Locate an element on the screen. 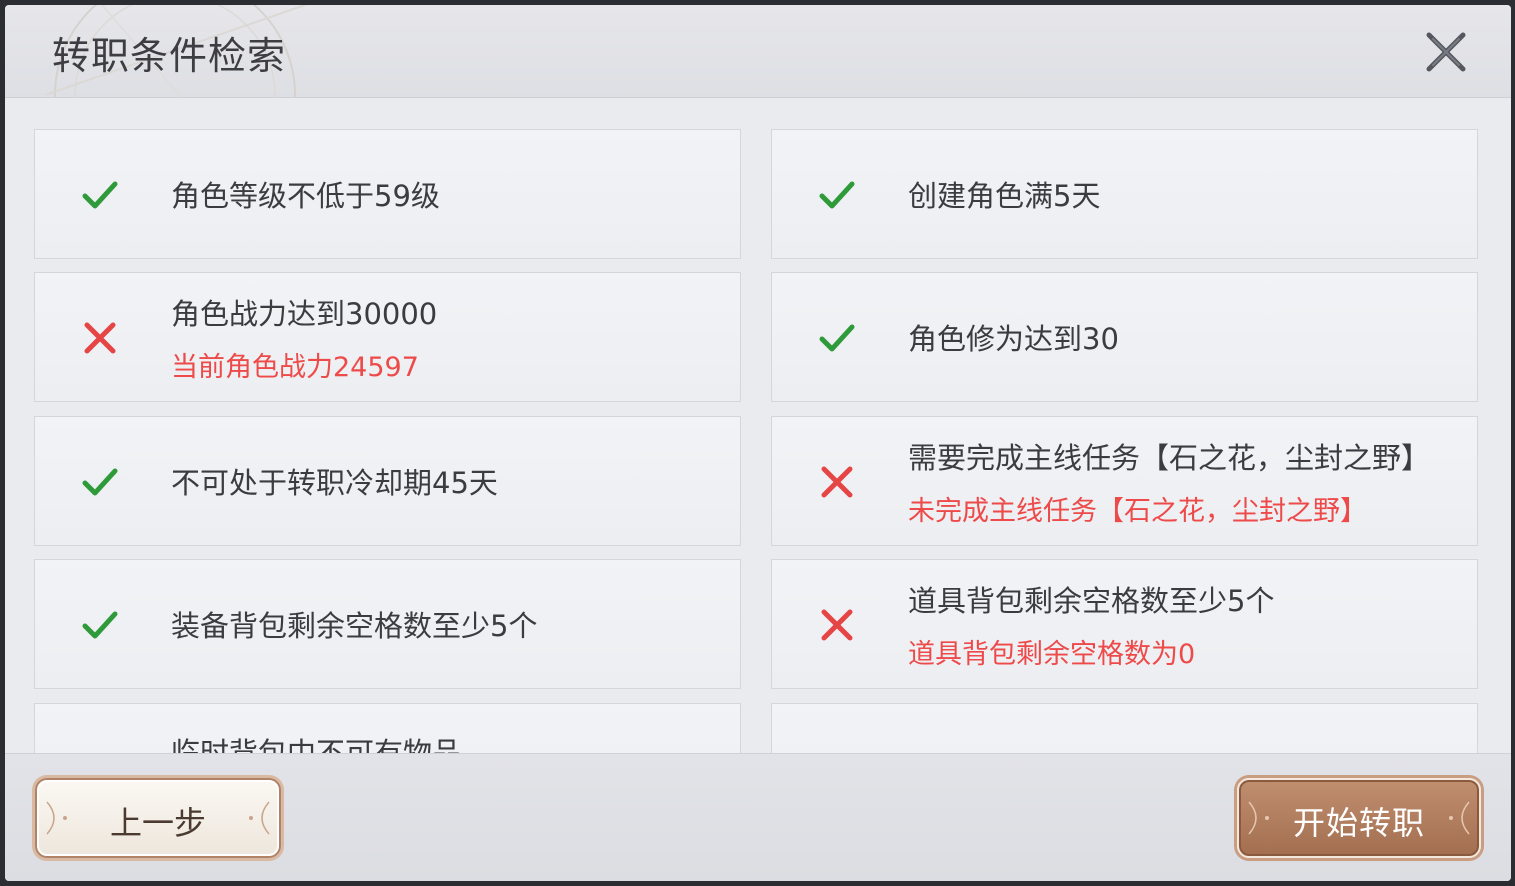  condition-card: 装备背包剩余空格数至少5个 is located at coordinates (387, 624).